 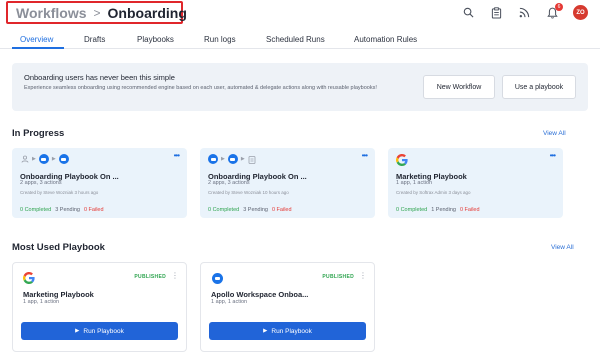 I want to click on breadcrumb: Workflows > Onboarding, so click(x=96, y=12).